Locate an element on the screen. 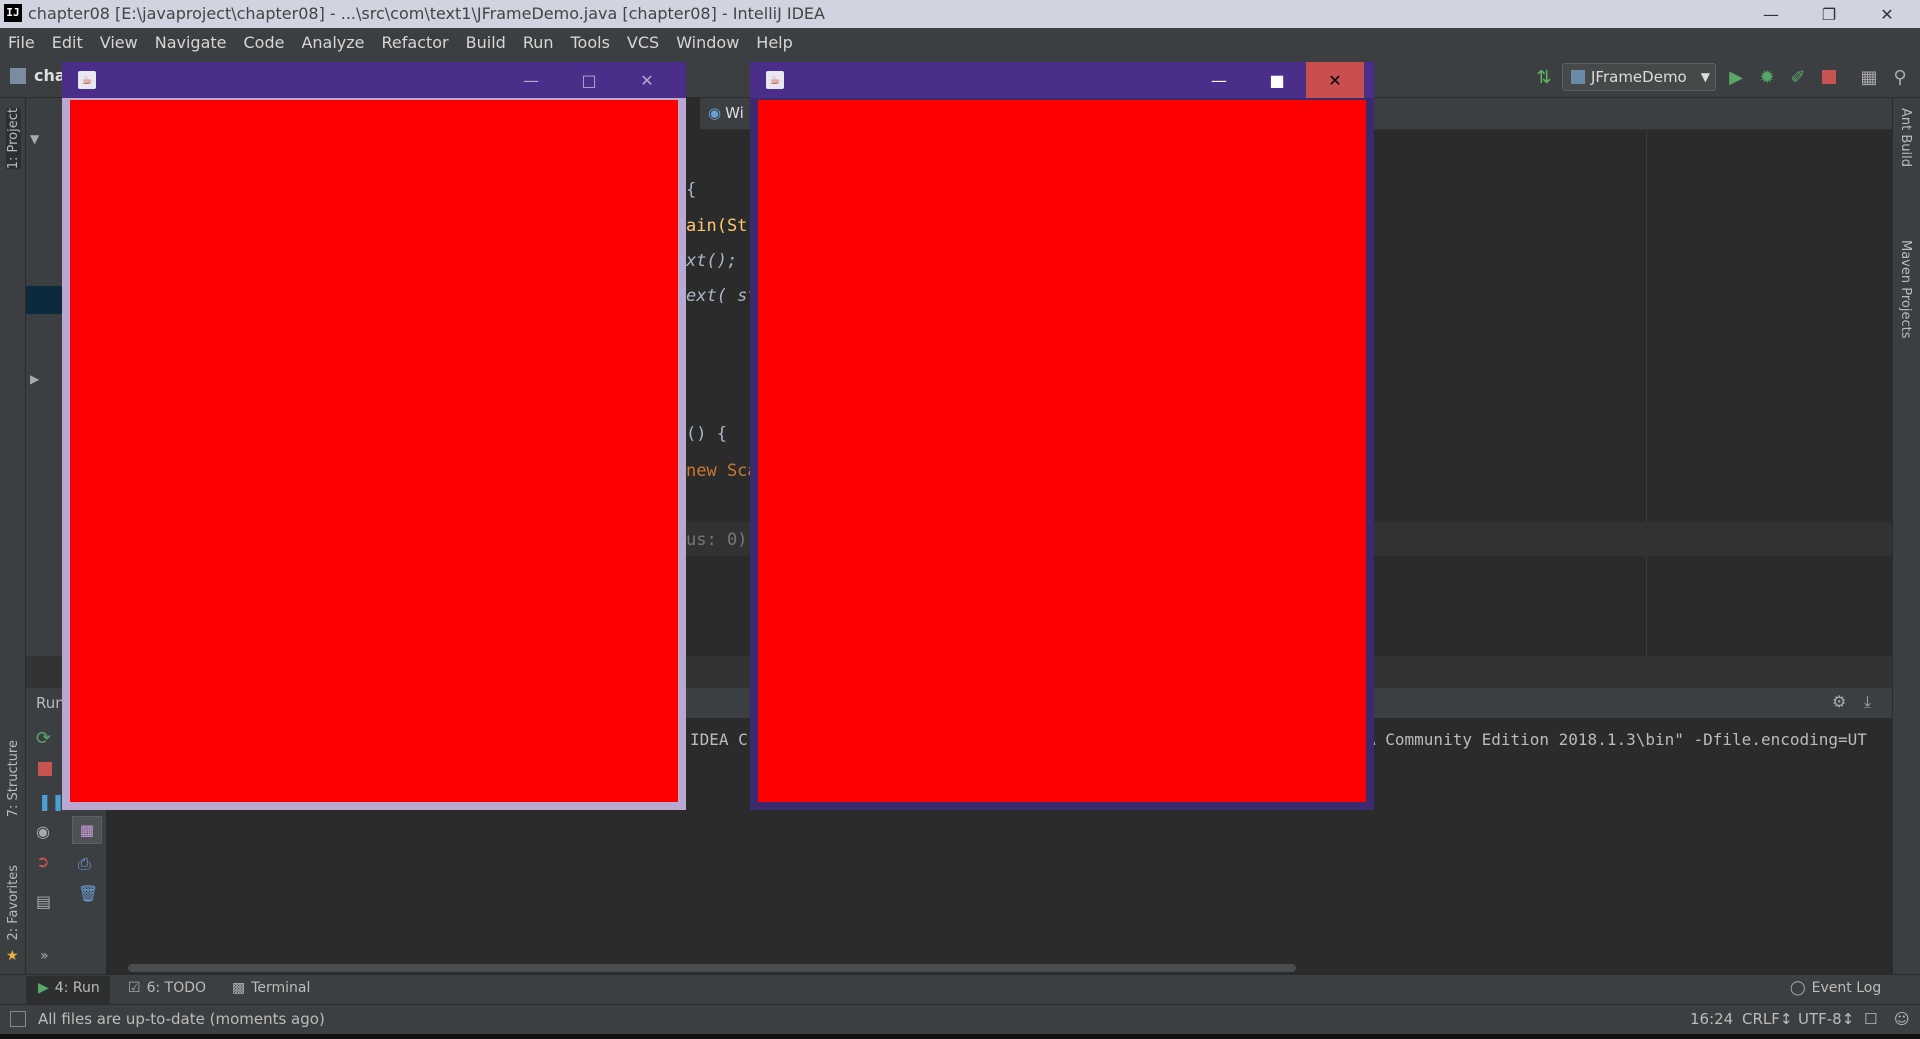 Image resolution: width=1920 pixels, height=1039 pixels. menu-vcs: VCS is located at coordinates (643, 42).